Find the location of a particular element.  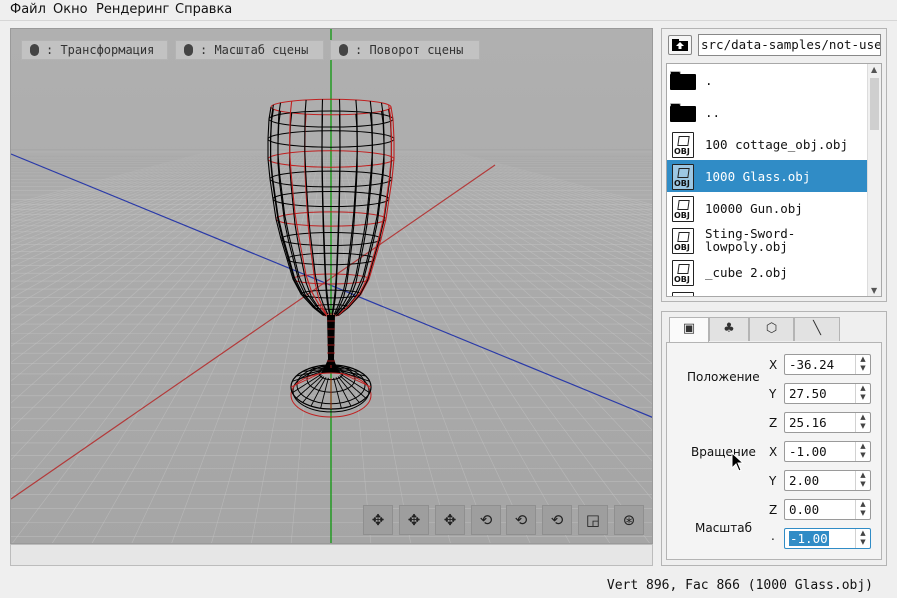

tab-scene-tree: ♣ is located at coordinates (729, 329).